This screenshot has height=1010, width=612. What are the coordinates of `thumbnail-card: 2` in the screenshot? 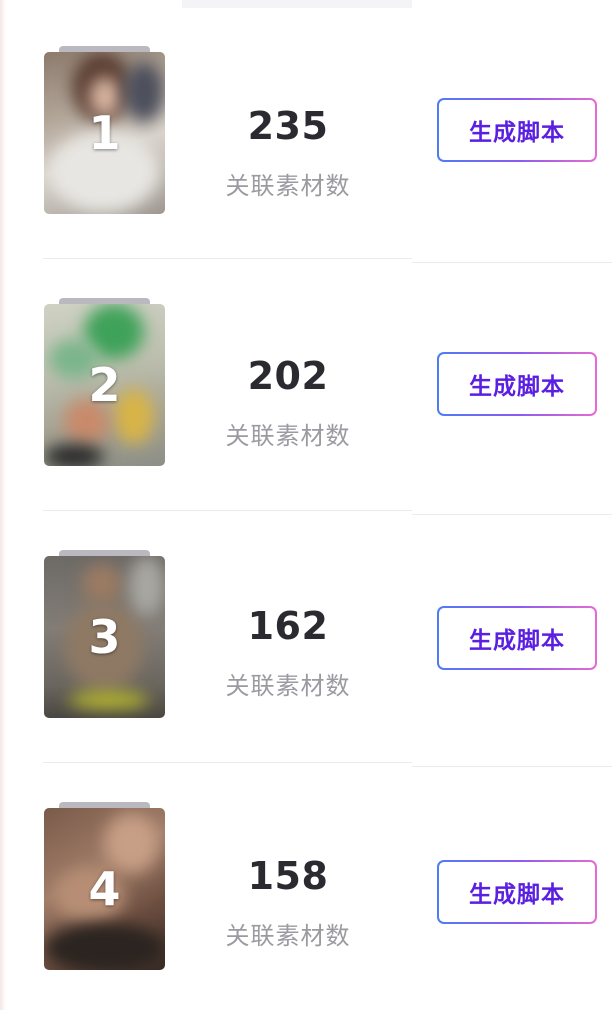 It's located at (104, 383).